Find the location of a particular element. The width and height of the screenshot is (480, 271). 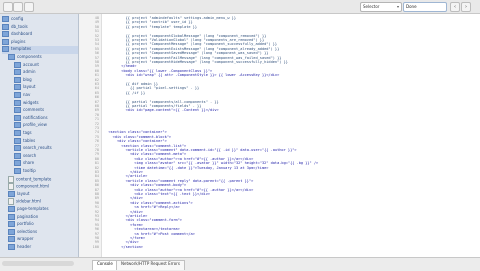

code-line: {{ /if }} is located at coordinates (124, 93).